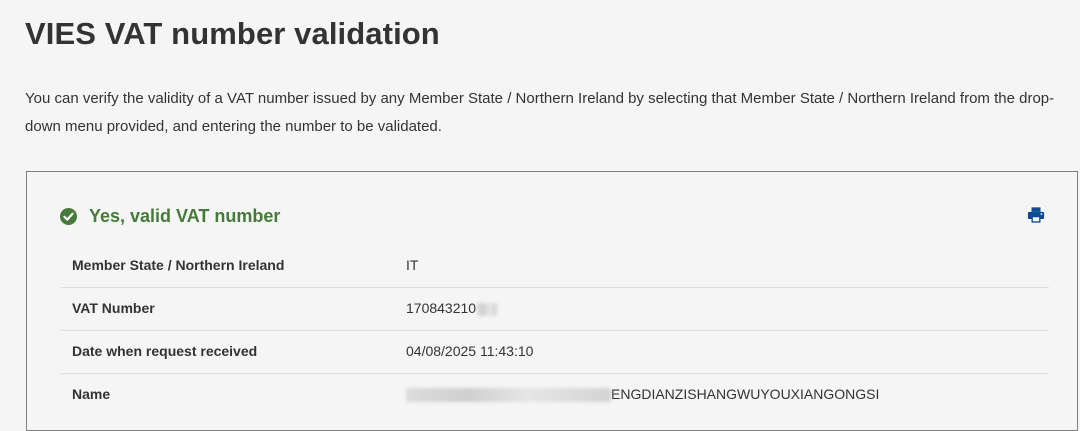  What do you see at coordinates (412, 265) in the screenshot?
I see `member-state-value: IT` at bounding box center [412, 265].